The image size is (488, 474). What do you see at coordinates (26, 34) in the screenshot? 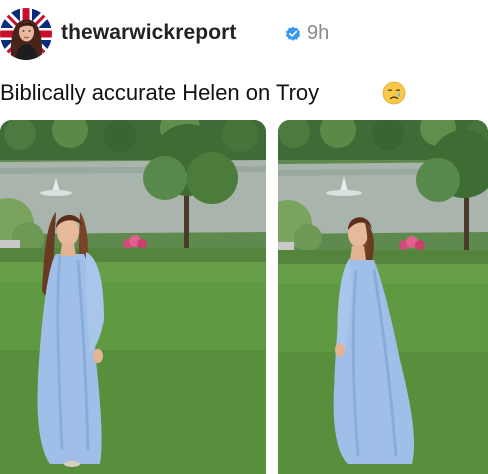
I see `avatar` at bounding box center [26, 34].